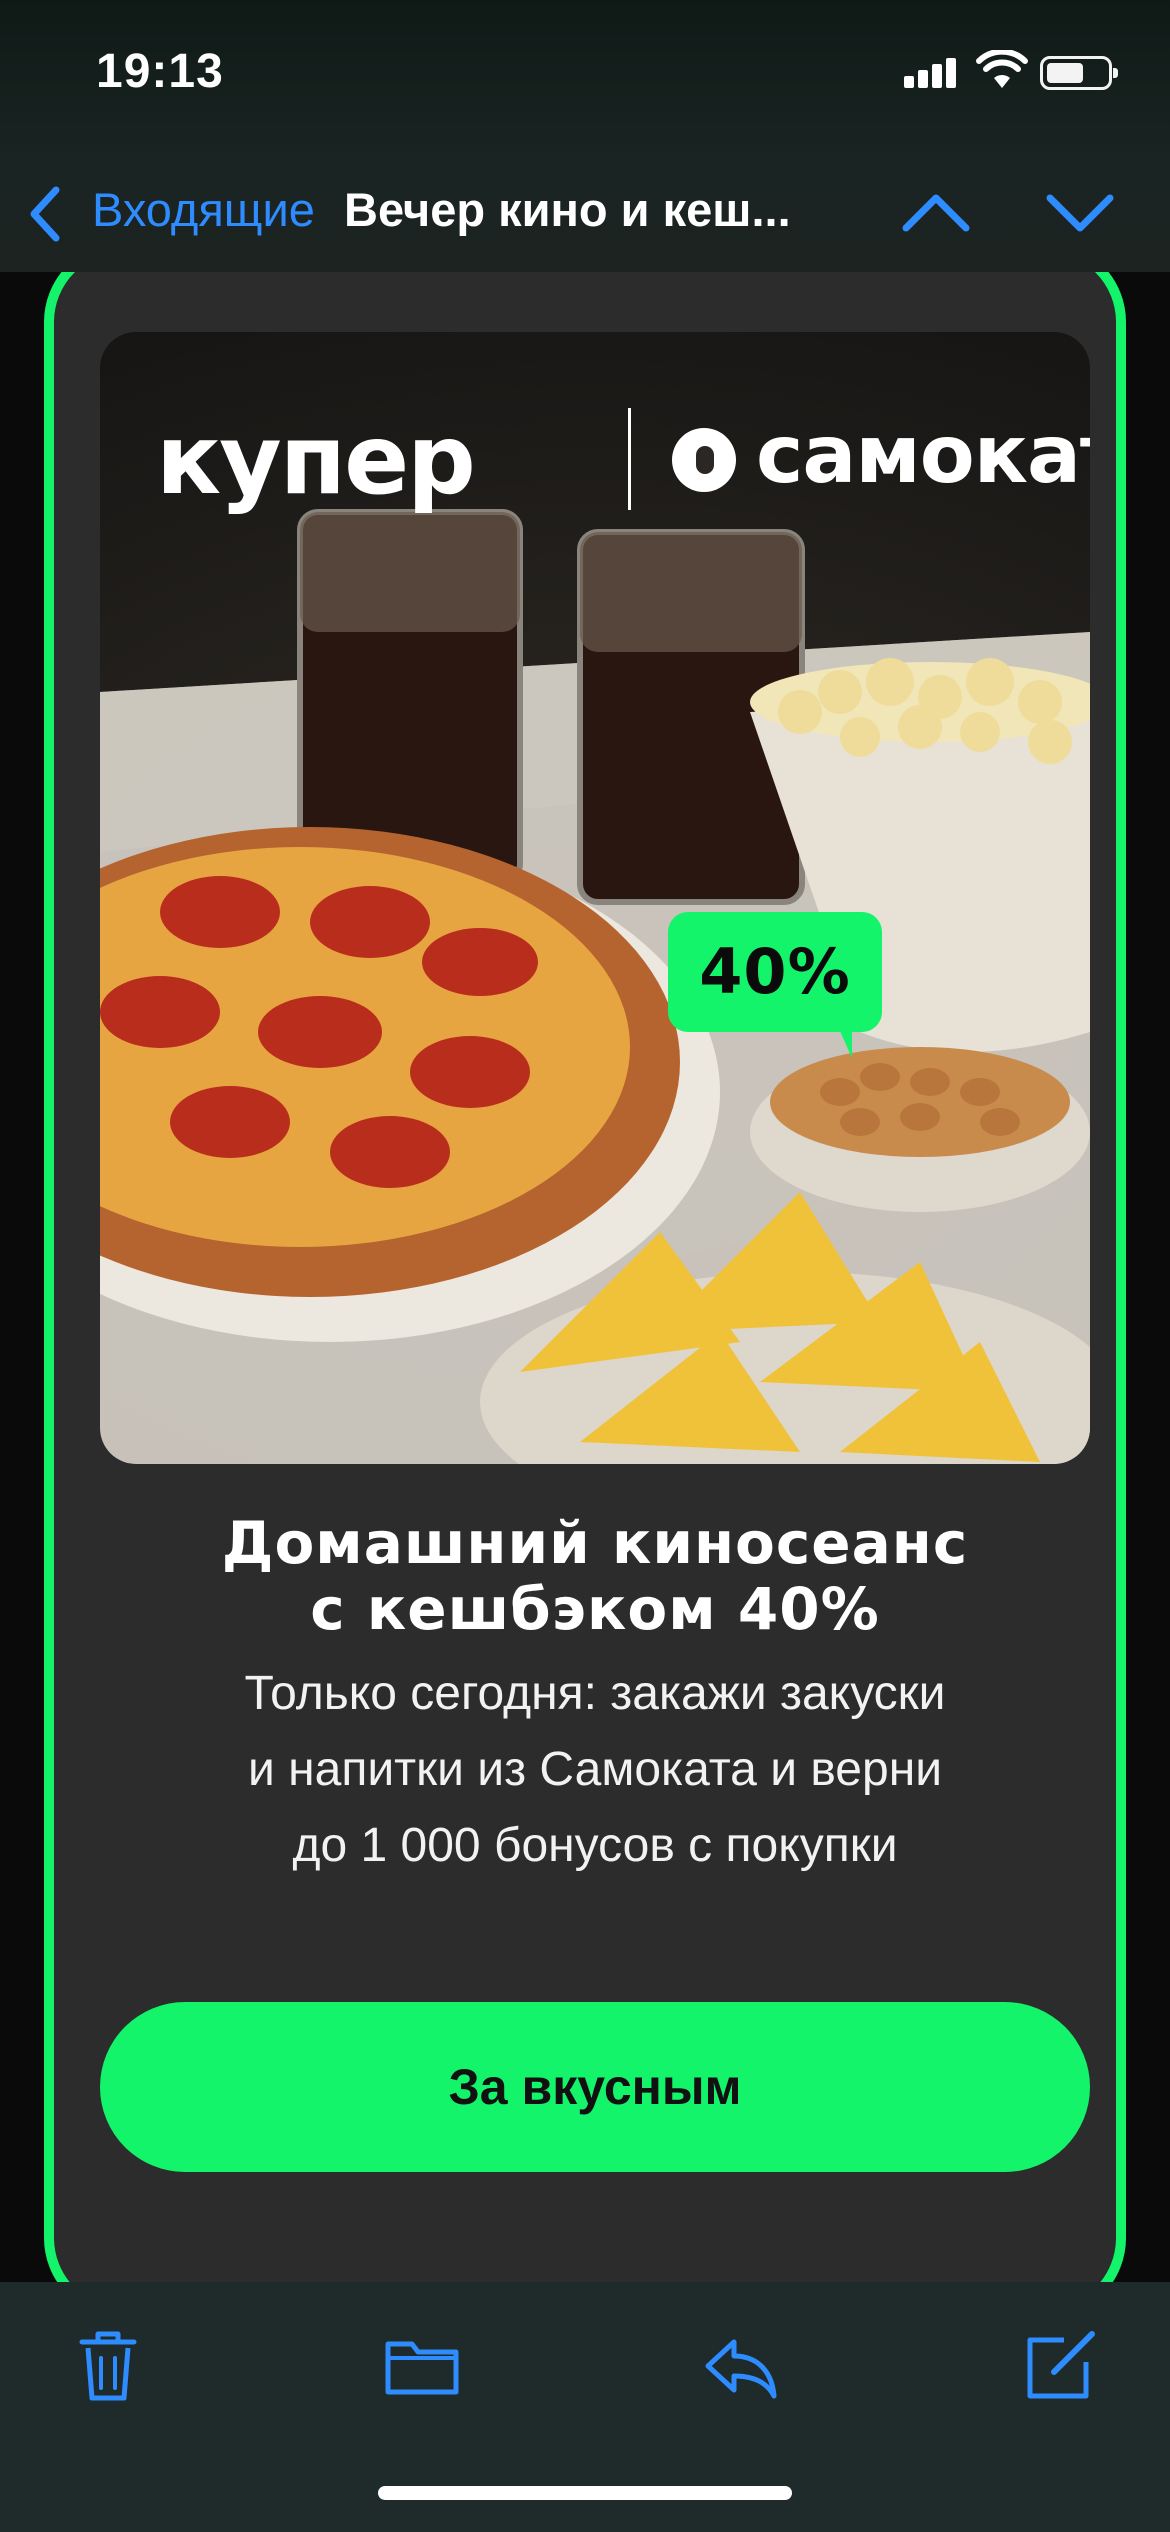 The height and width of the screenshot is (2532, 1170). I want to click on cta-button: За вкусным, so click(595, 2087).